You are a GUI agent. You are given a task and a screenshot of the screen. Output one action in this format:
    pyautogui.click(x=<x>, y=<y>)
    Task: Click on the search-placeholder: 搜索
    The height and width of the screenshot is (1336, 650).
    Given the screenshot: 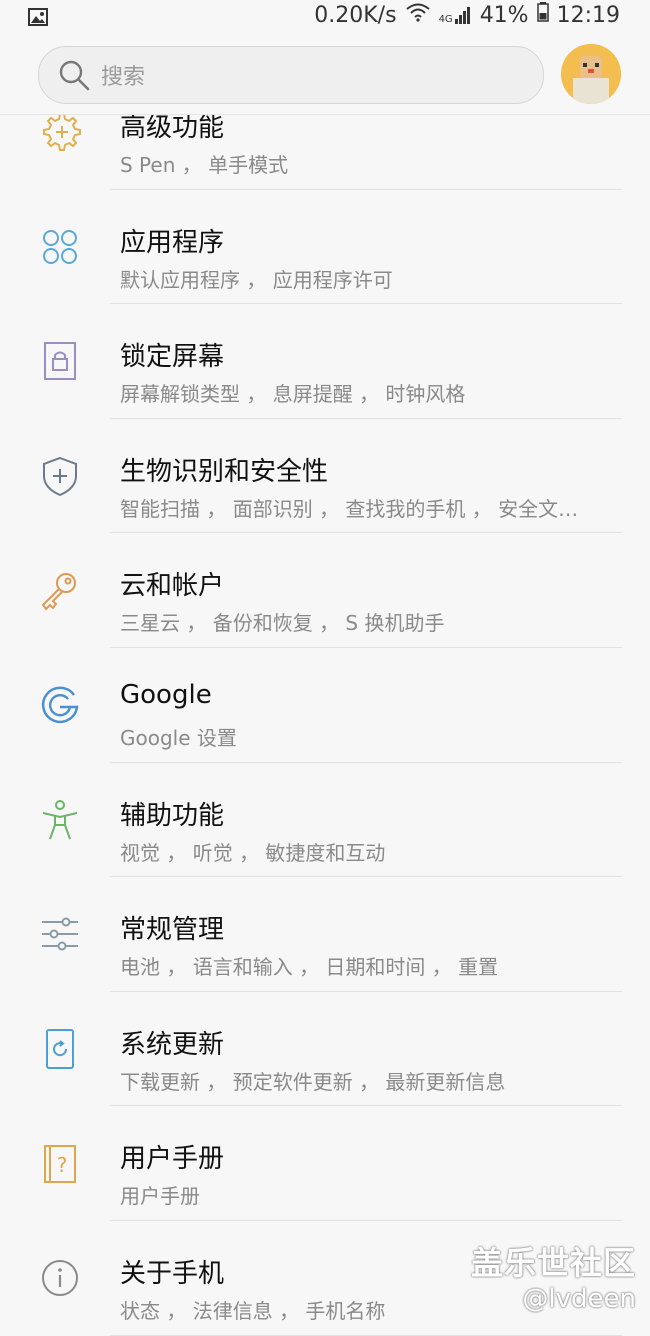 What is the action you would take?
    pyautogui.click(x=123, y=77)
    